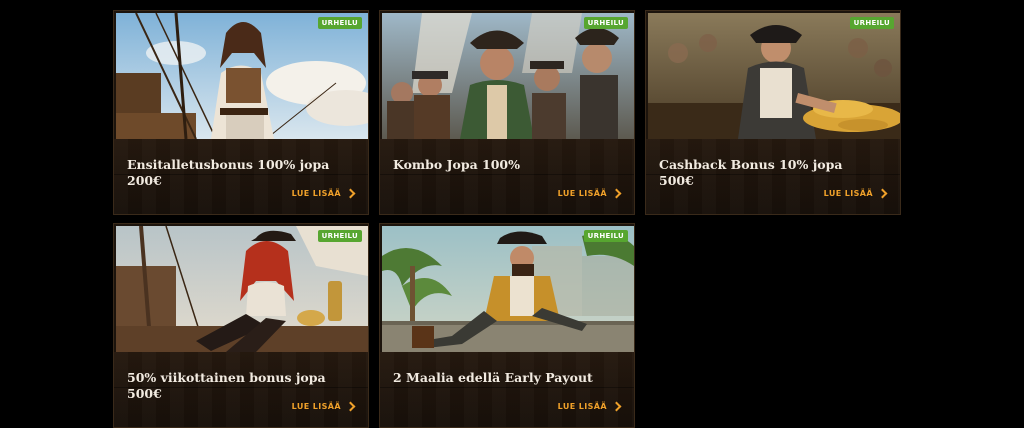 The height and width of the screenshot is (428, 1024). I want to click on promo-image-female-pirate: URHEILU, so click(242, 76).